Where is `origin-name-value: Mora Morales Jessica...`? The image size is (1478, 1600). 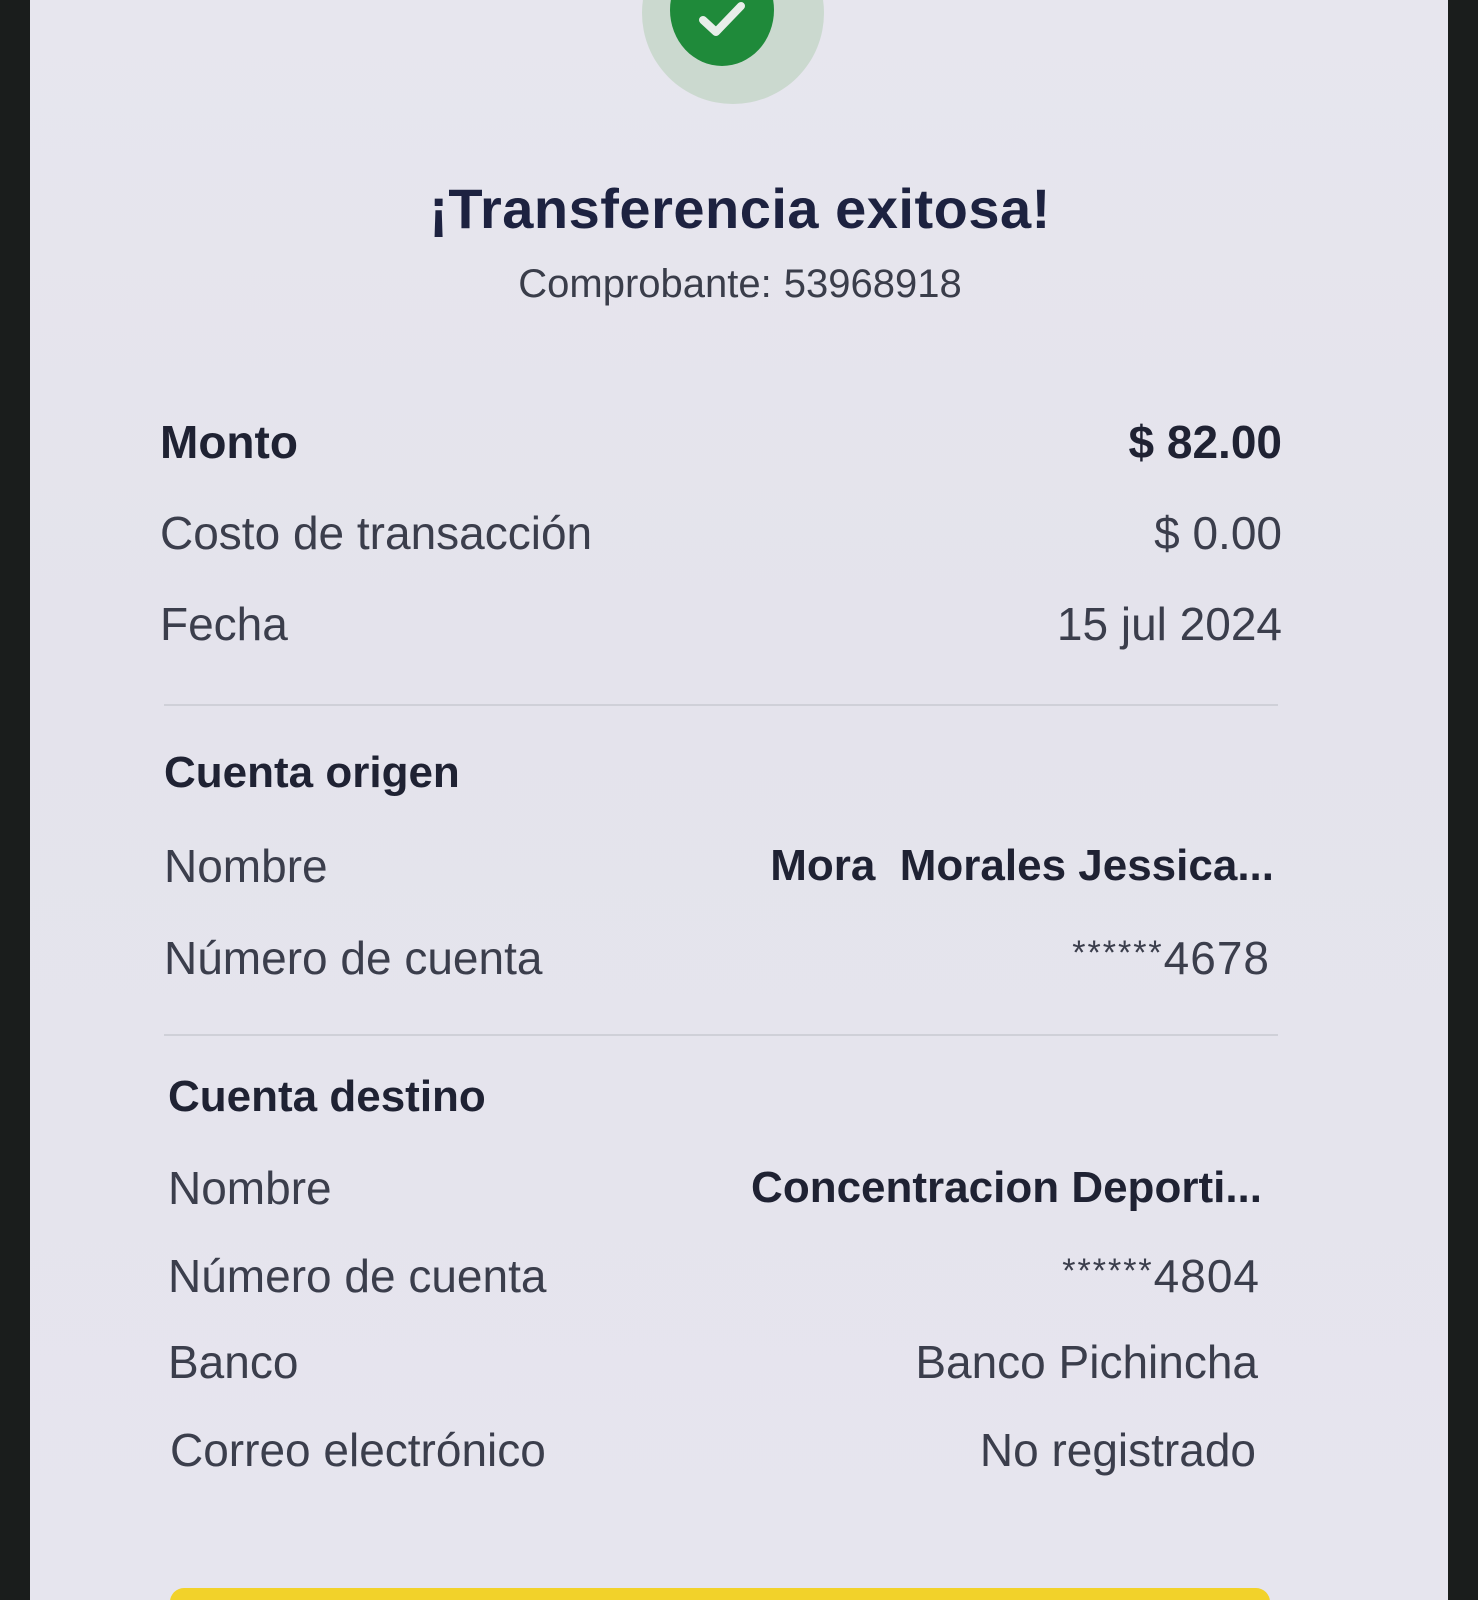 origin-name-value: Mora Morales Jessica... is located at coordinates (1022, 865).